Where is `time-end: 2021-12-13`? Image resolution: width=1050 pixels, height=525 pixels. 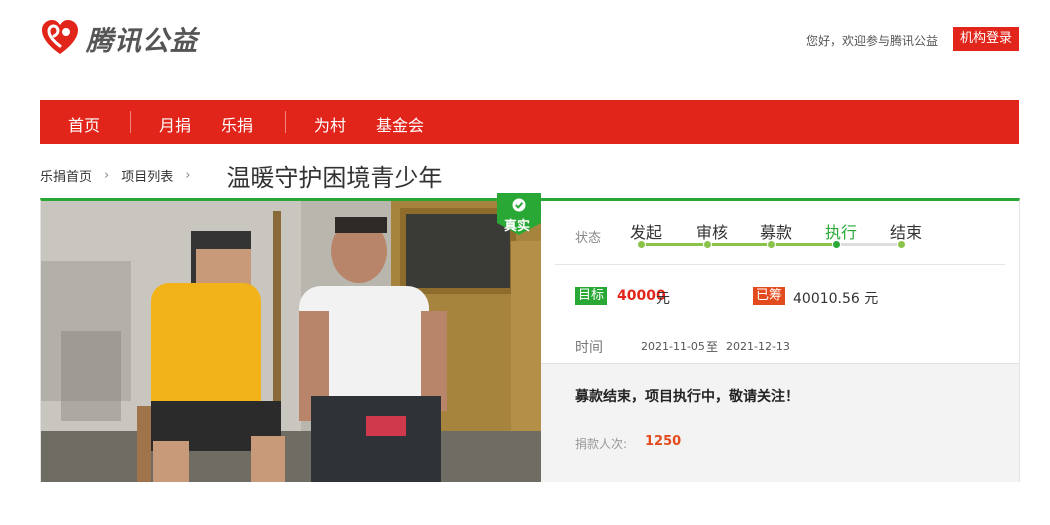 time-end: 2021-12-13 is located at coordinates (758, 346).